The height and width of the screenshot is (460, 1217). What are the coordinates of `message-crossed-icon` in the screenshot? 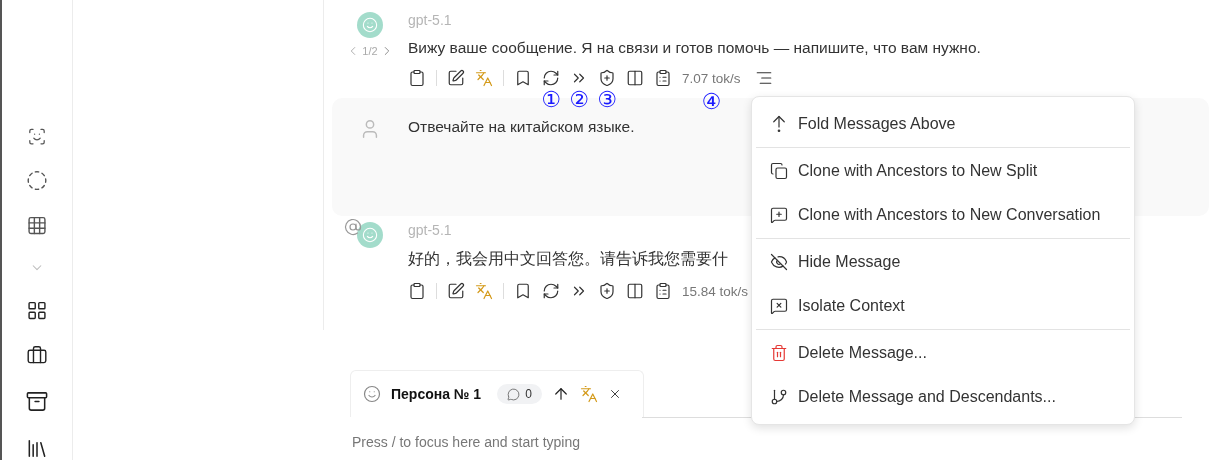 It's located at (779, 306).